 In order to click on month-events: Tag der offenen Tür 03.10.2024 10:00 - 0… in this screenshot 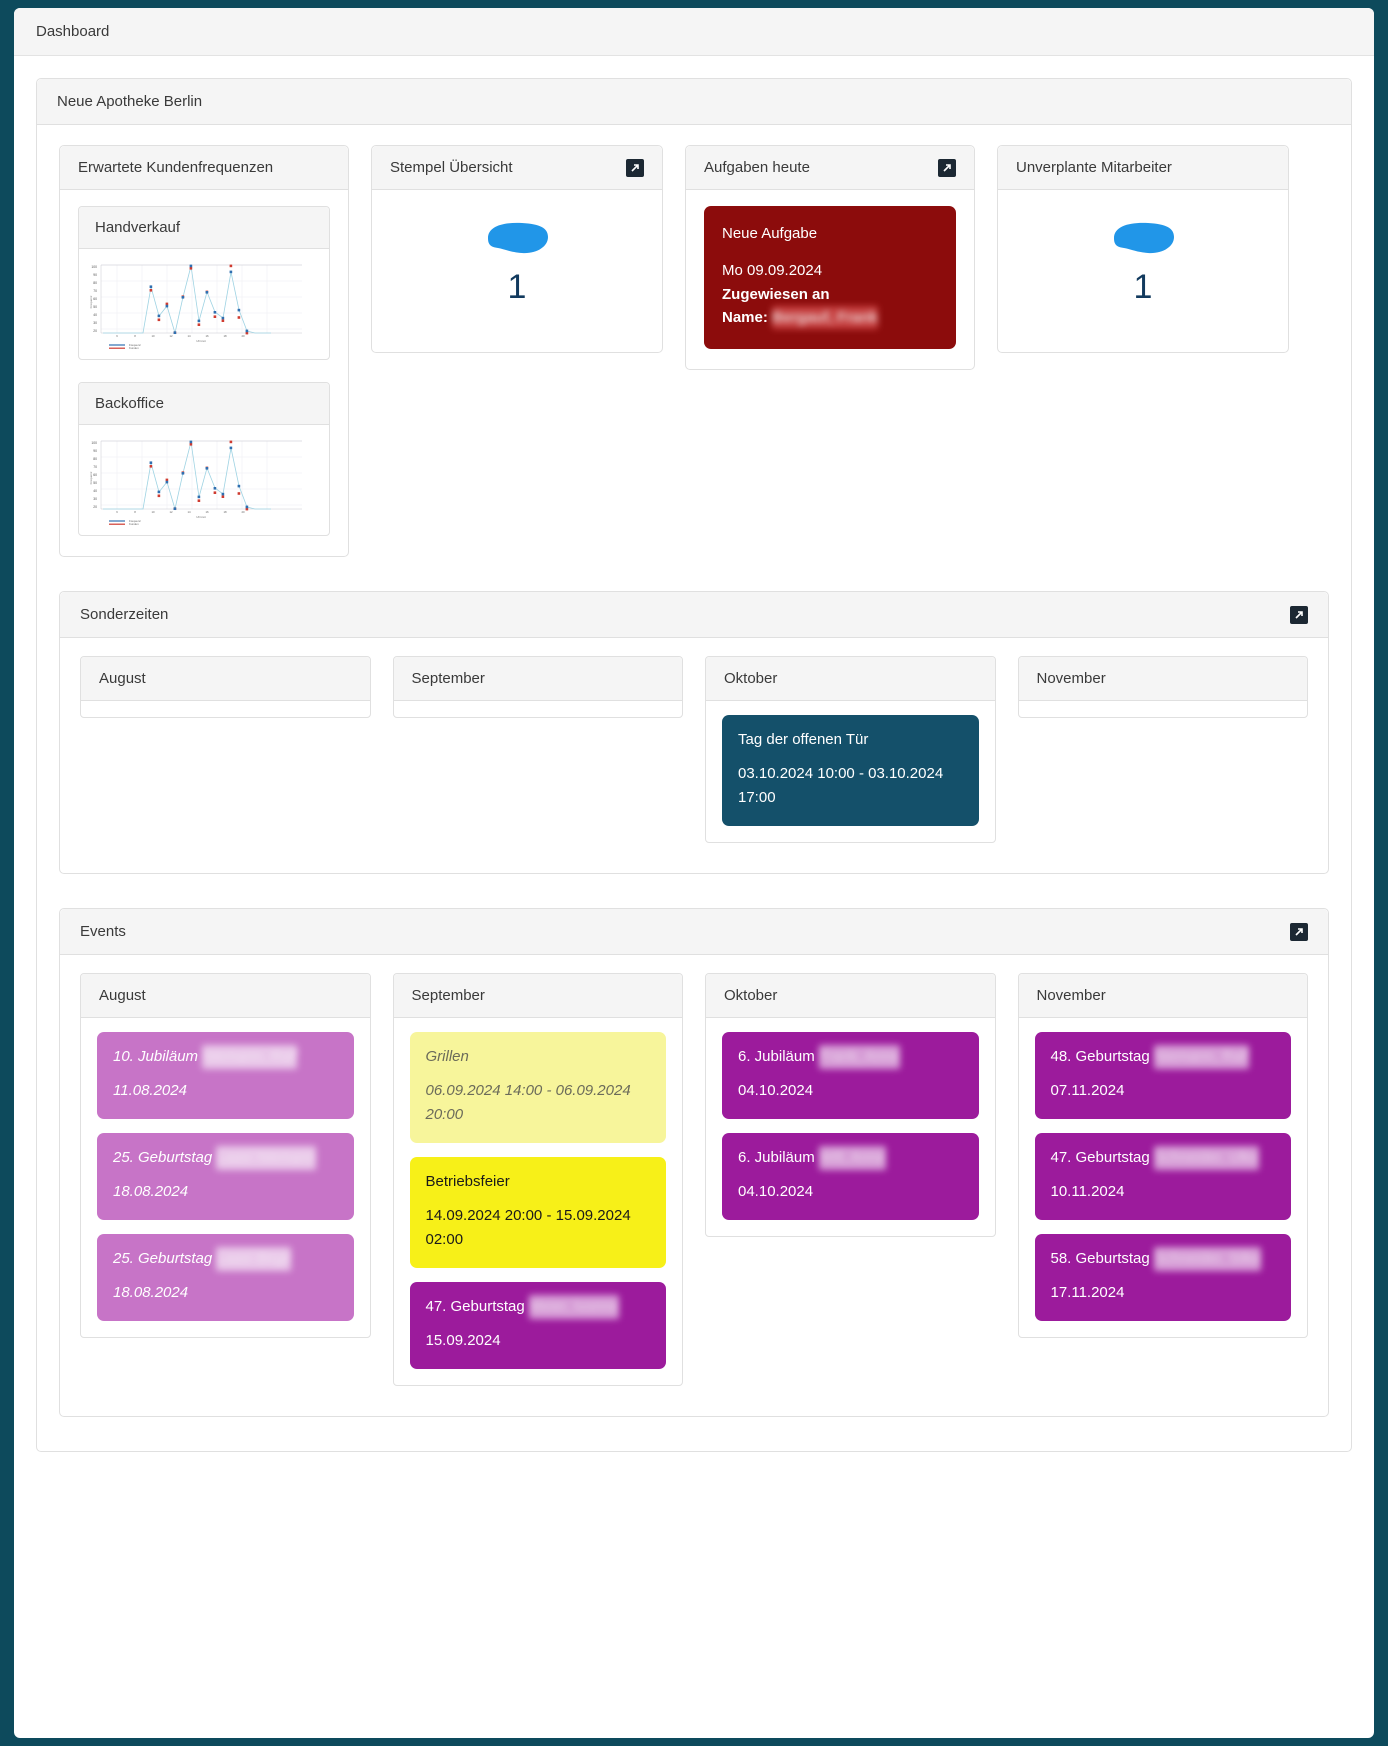, I will do `click(850, 771)`.